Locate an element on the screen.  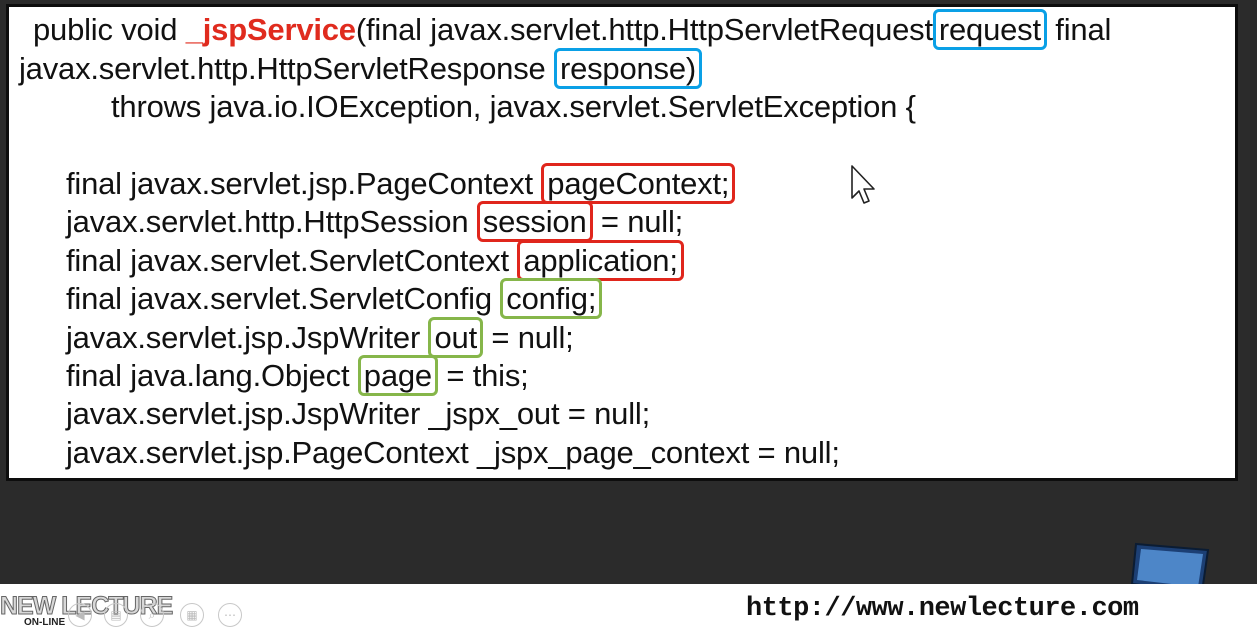
response-param-highlight: response) is located at coordinates (628, 68).